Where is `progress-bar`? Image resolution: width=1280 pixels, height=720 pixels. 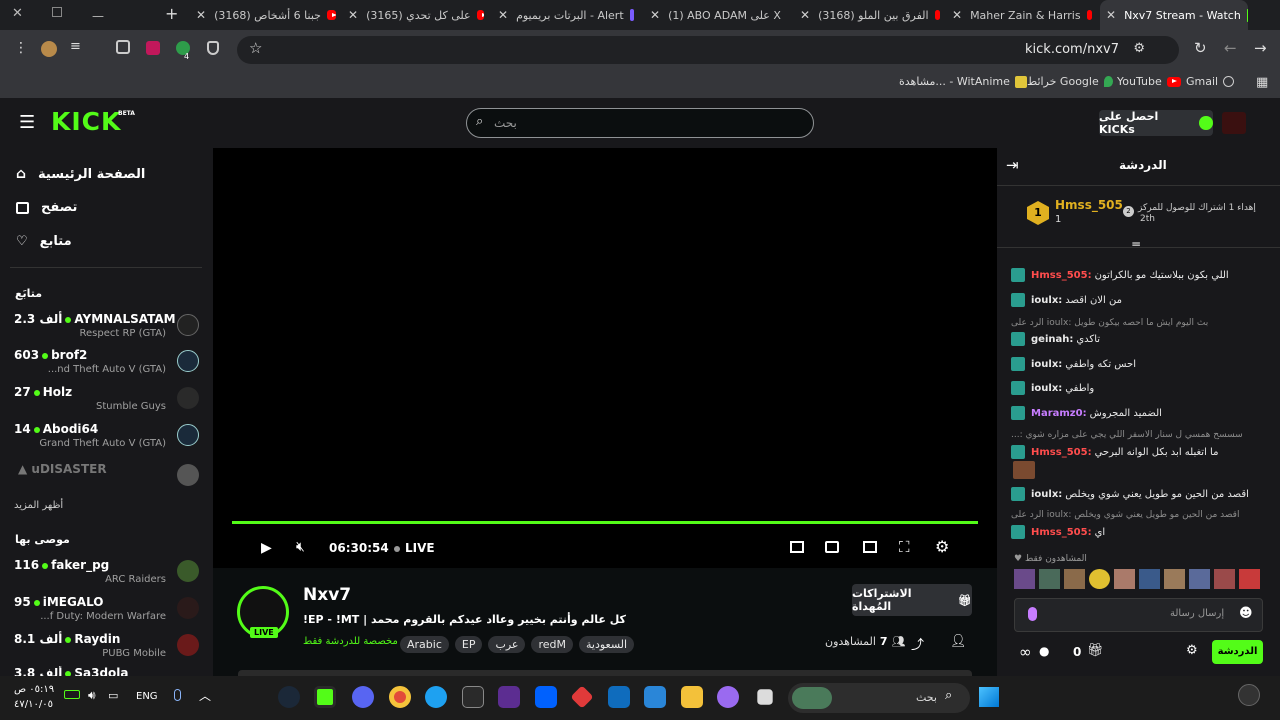 progress-bar is located at coordinates (605, 522).